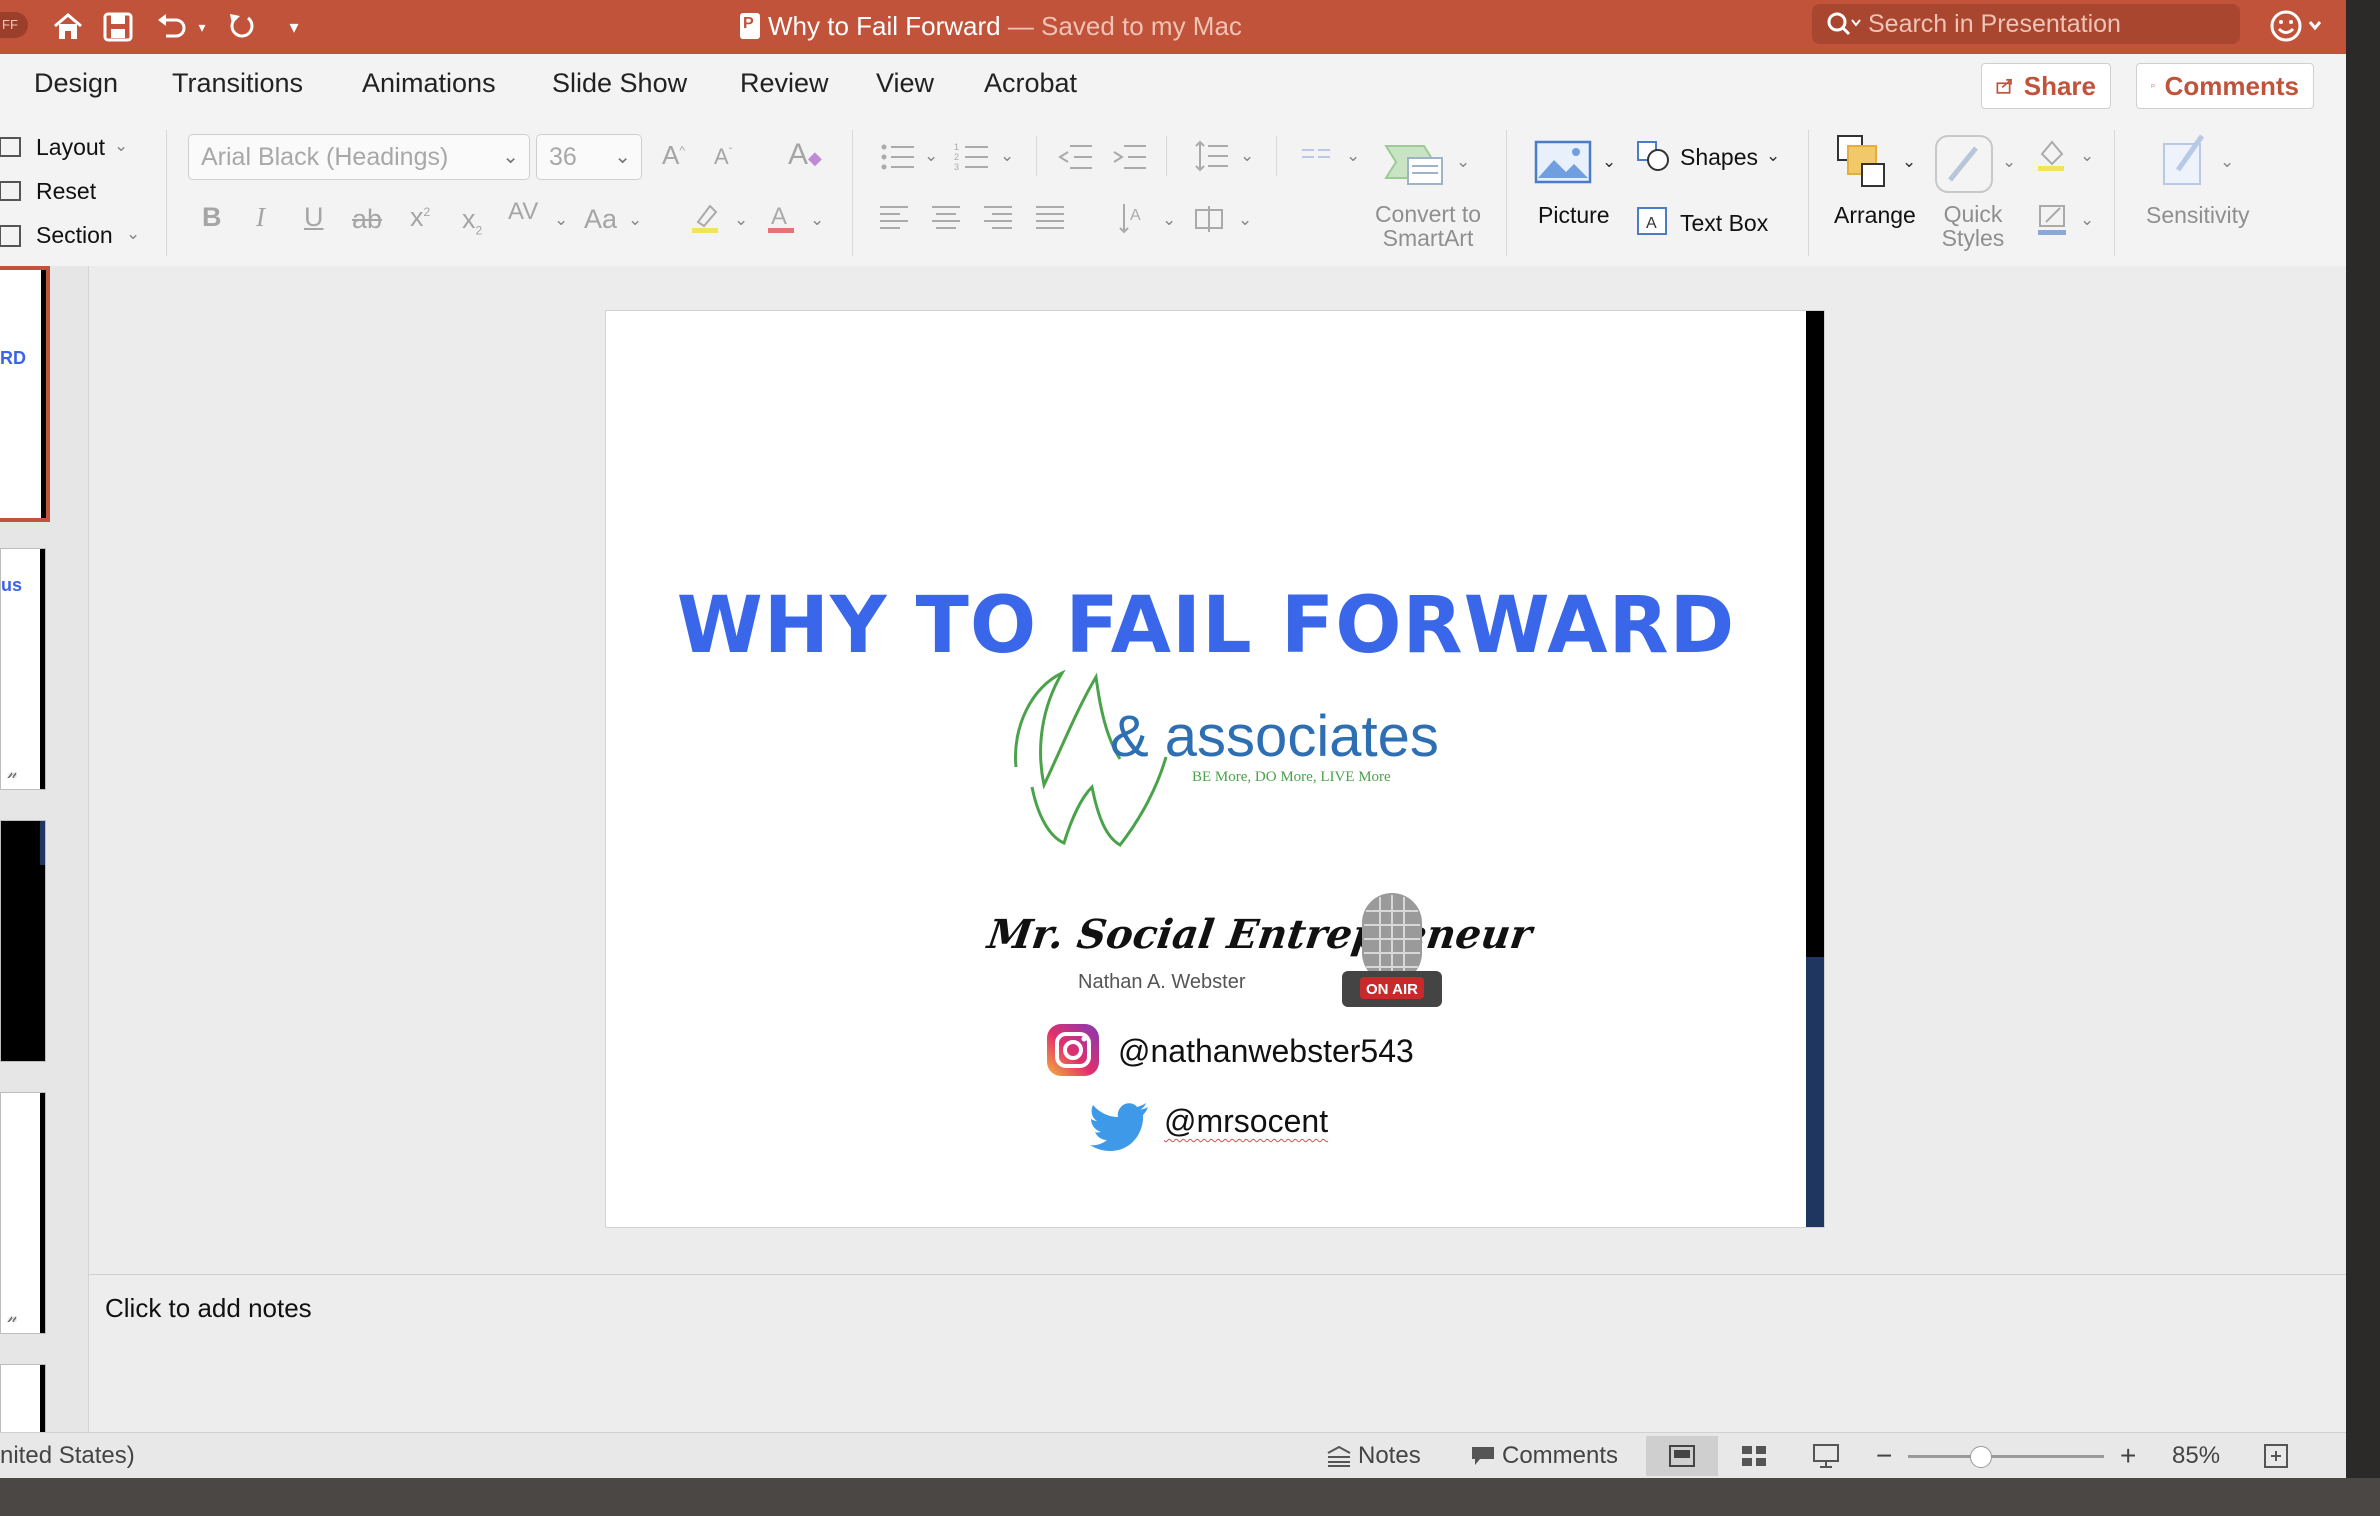  What do you see at coordinates (367, 219) in the screenshot?
I see `strikethrough-icon: ab` at bounding box center [367, 219].